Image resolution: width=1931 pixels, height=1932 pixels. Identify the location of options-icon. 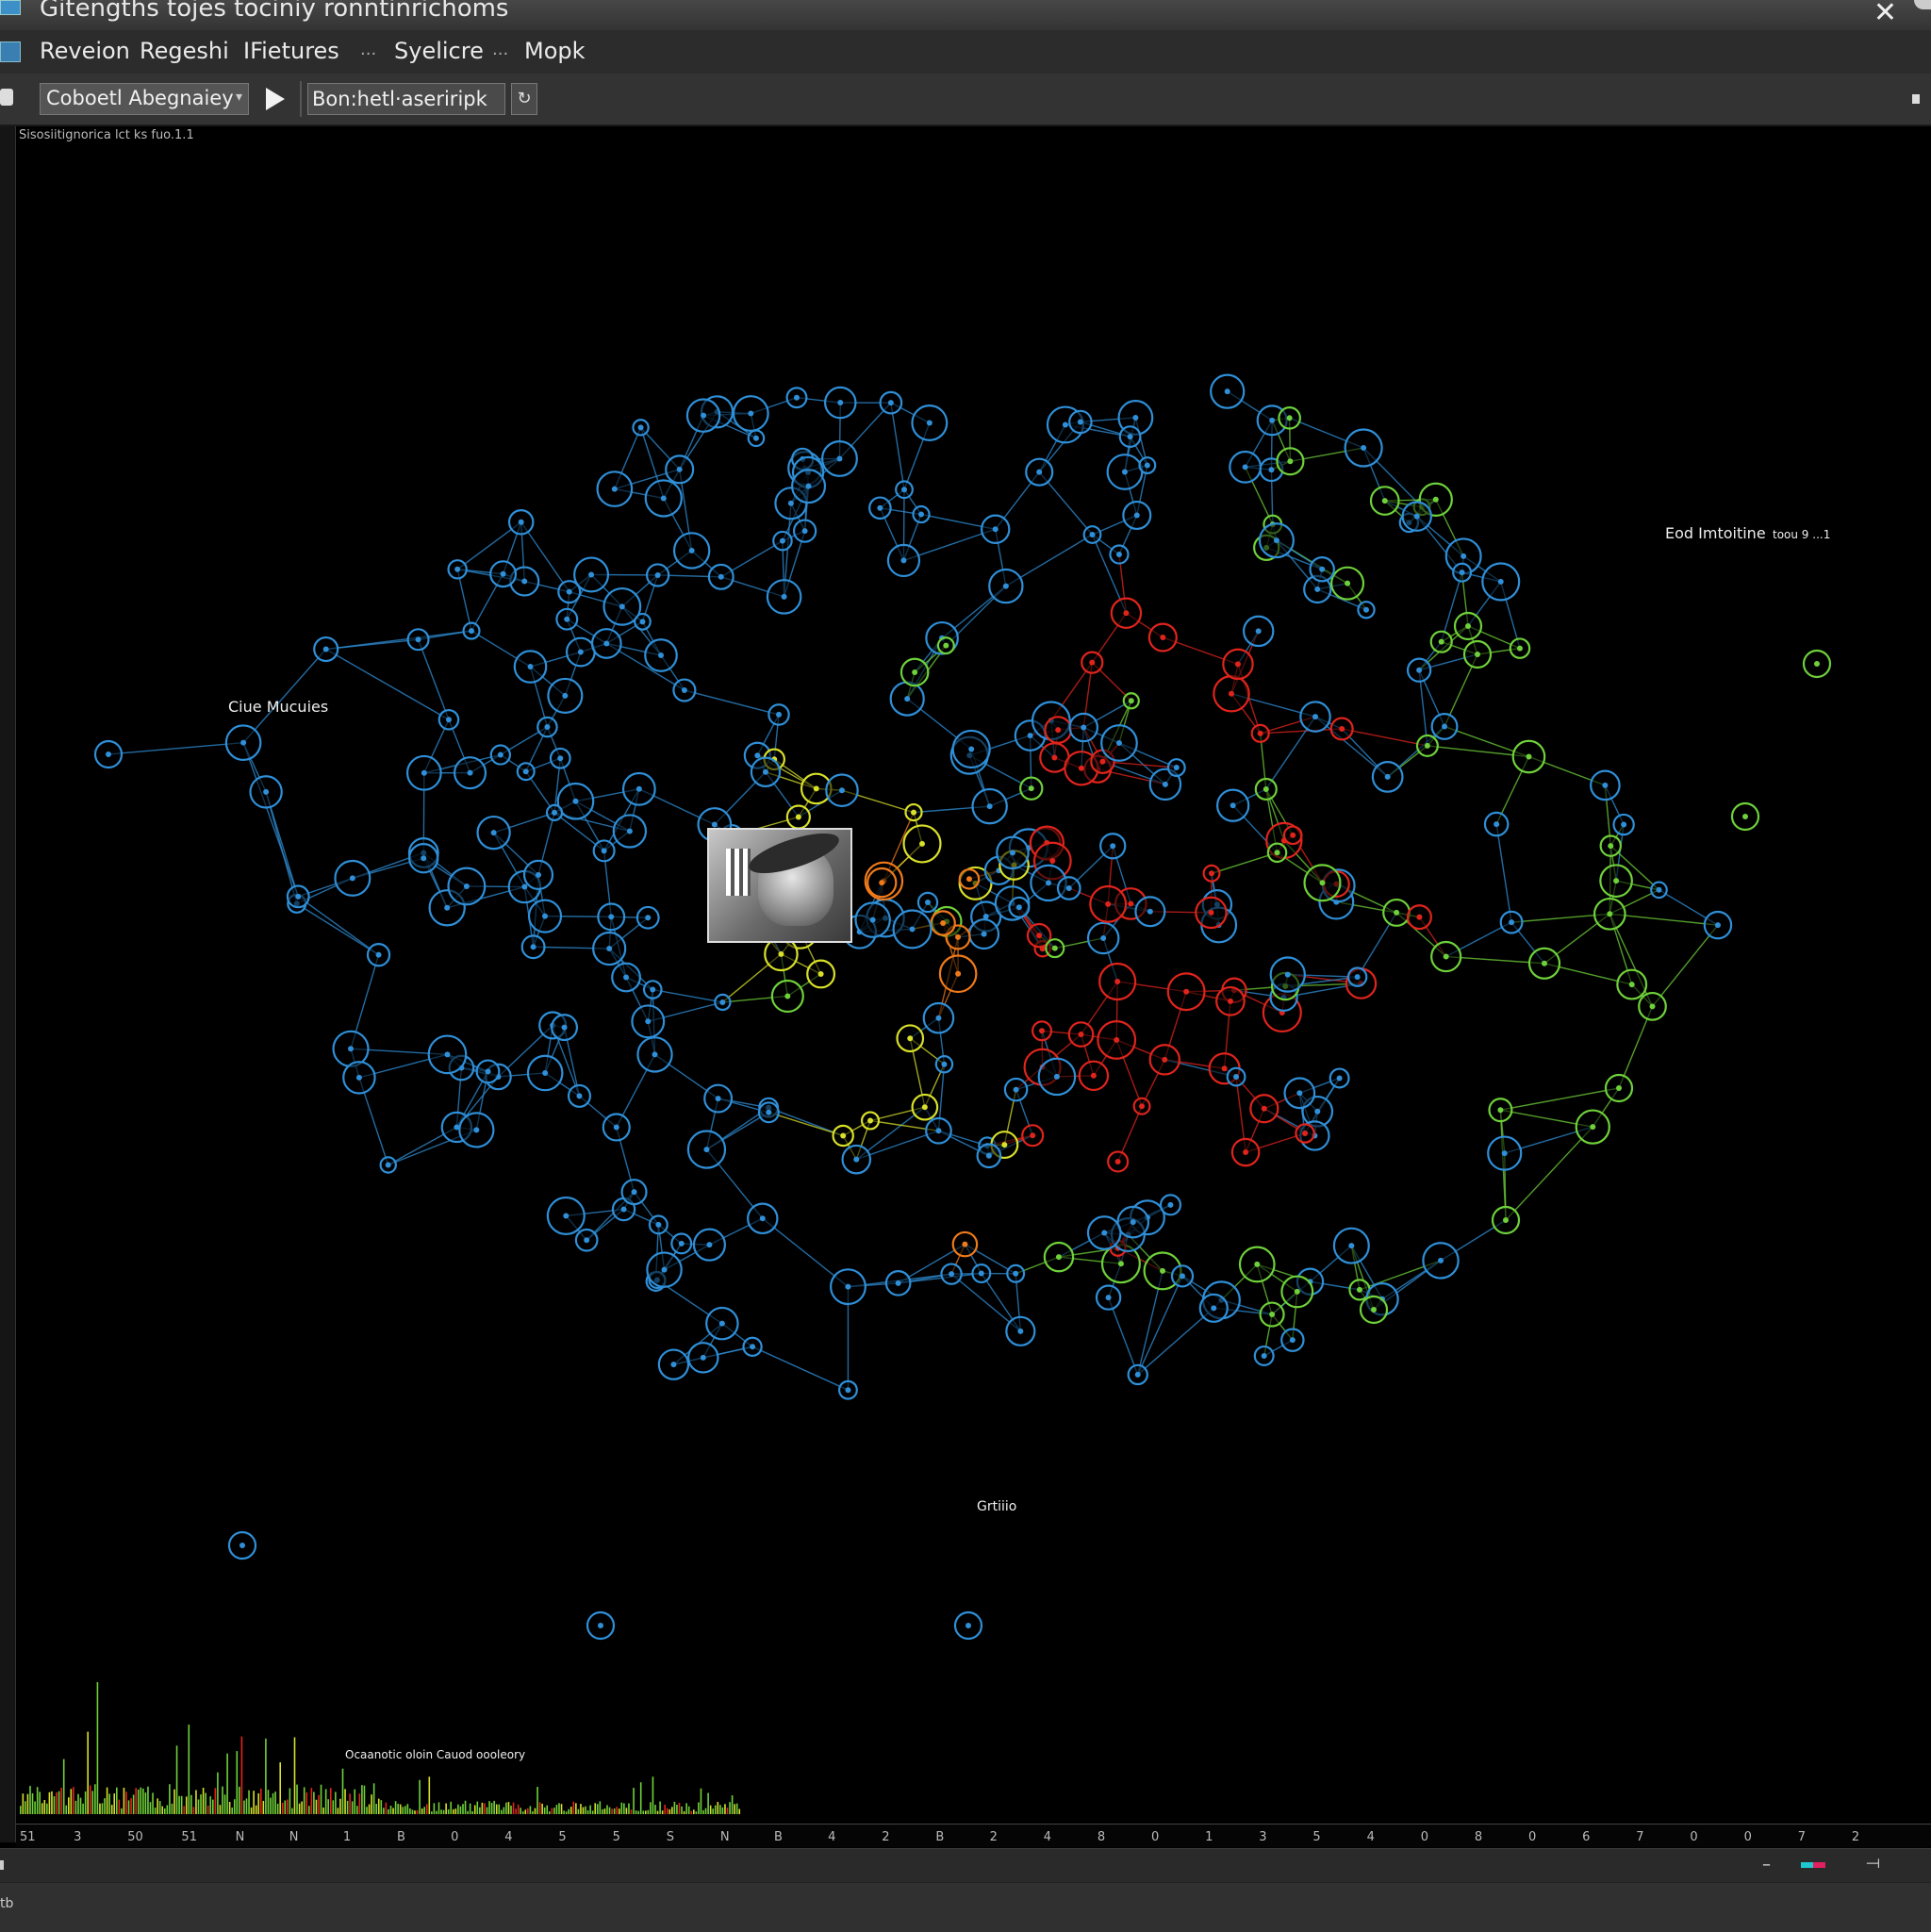
(1916, 99).